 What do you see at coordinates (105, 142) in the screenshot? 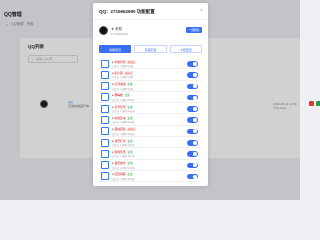
I see `headset-icon` at bounding box center [105, 142].